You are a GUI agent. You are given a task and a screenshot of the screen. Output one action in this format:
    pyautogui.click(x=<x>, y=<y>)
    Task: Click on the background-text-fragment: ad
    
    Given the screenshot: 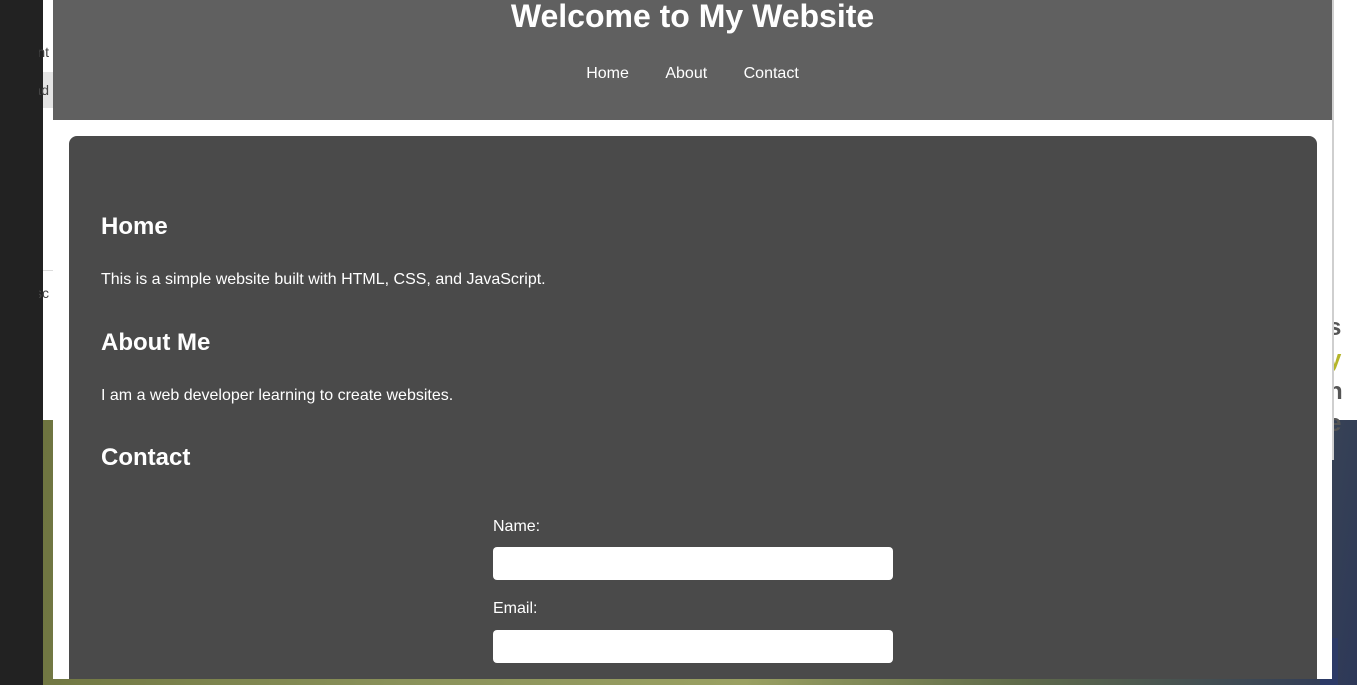 What is the action you would take?
    pyautogui.click(x=44, y=90)
    